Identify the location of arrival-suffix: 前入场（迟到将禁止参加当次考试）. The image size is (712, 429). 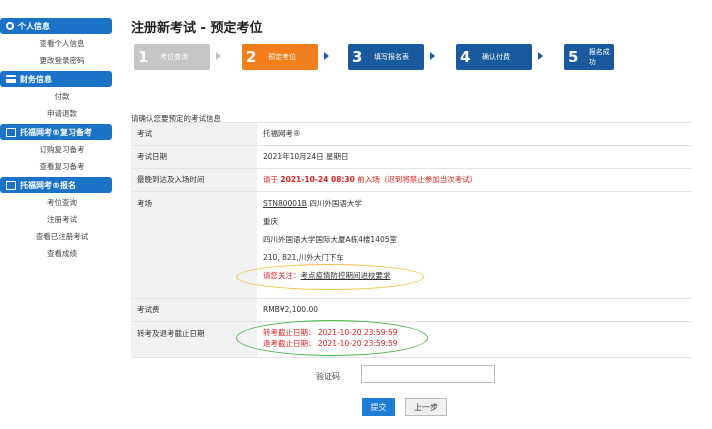
(416, 179).